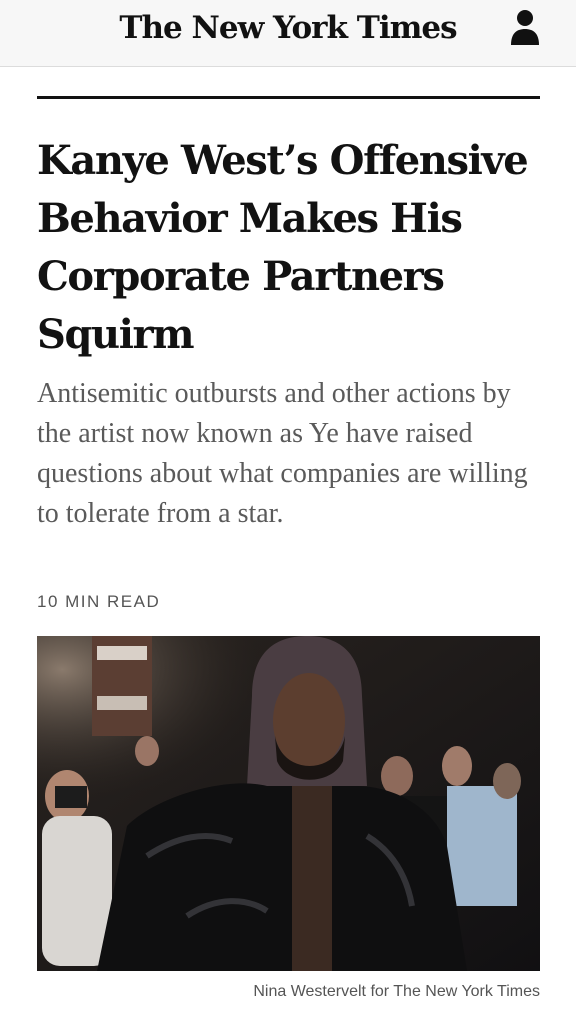 This screenshot has height=1024, width=576. What do you see at coordinates (396, 991) in the screenshot?
I see `photo-credit: Nina Westervelt for The New York Times` at bounding box center [396, 991].